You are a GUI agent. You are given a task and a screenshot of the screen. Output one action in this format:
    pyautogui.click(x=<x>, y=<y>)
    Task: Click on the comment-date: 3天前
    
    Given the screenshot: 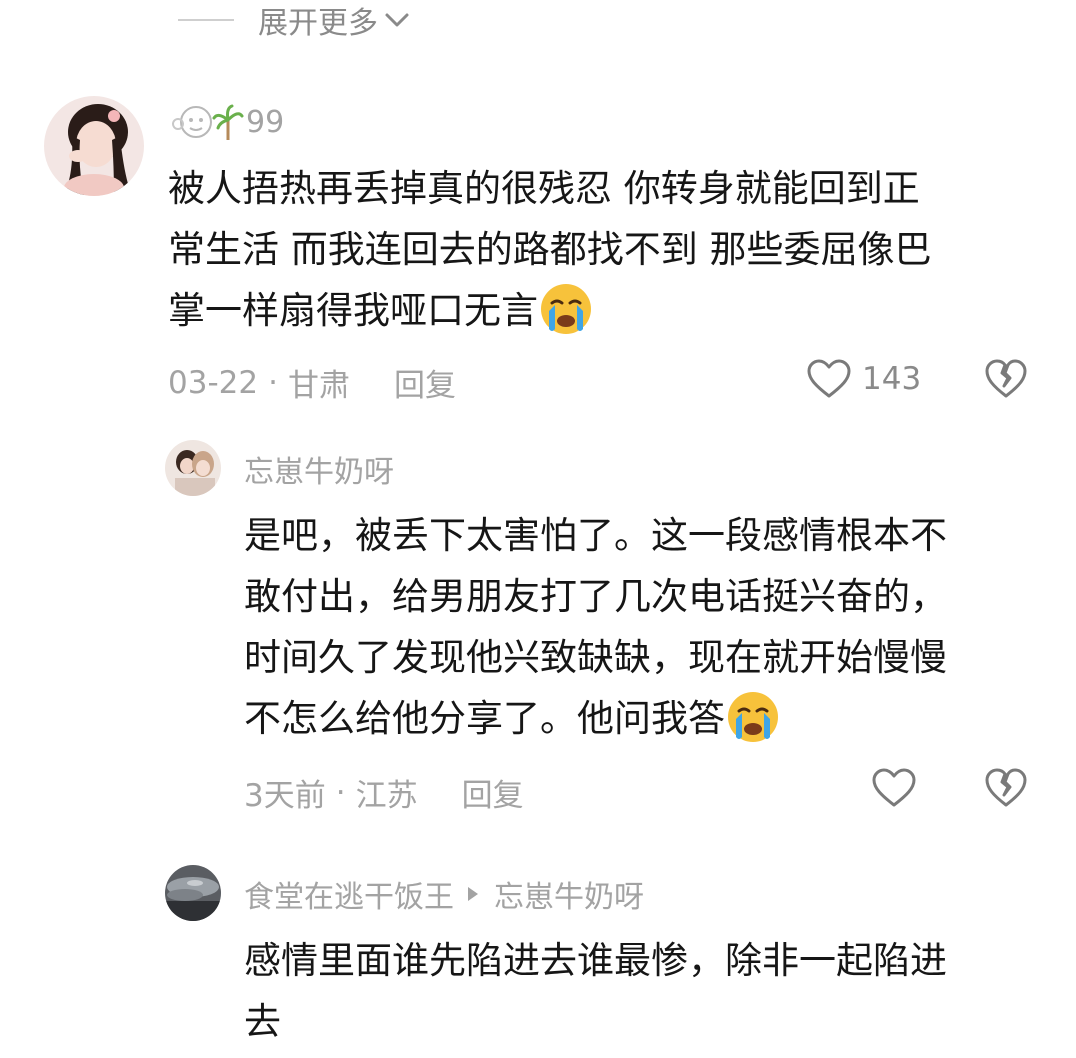 What is the action you would take?
    pyautogui.click(x=285, y=796)
    